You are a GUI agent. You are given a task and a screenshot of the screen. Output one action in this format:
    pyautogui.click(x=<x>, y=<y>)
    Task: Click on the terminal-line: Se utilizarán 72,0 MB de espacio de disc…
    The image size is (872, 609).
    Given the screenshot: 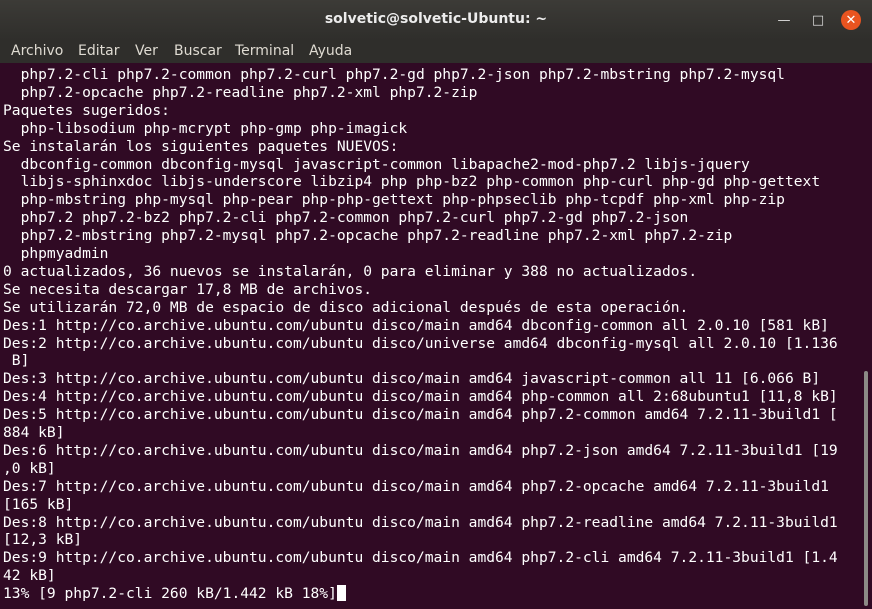 What is the action you would take?
    pyautogui.click(x=346, y=307)
    